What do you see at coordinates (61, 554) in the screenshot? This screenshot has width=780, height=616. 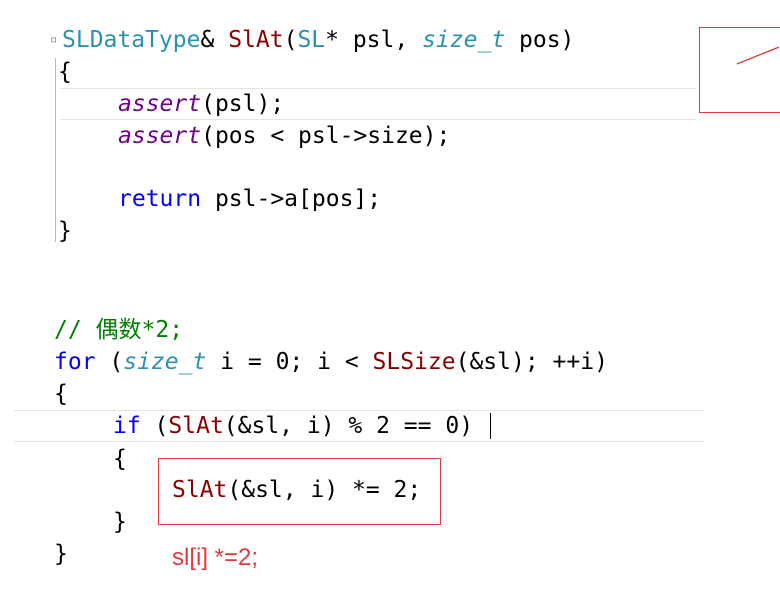 I see `code-line-brace-close-2: }` at bounding box center [61, 554].